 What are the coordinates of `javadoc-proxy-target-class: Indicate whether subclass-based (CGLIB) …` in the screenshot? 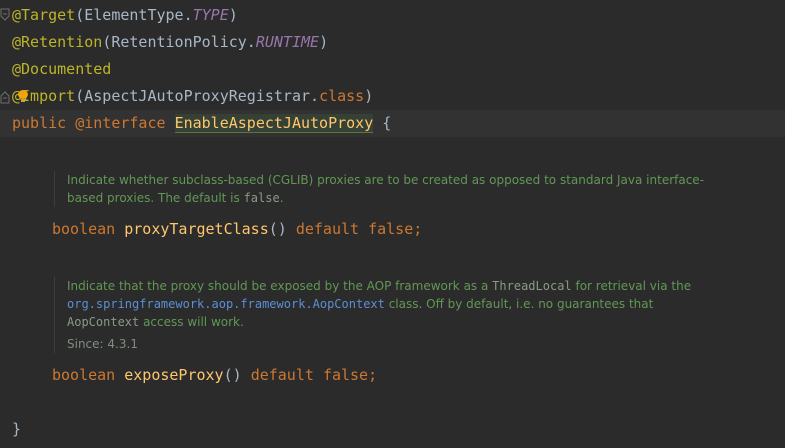 It's located at (390, 189).